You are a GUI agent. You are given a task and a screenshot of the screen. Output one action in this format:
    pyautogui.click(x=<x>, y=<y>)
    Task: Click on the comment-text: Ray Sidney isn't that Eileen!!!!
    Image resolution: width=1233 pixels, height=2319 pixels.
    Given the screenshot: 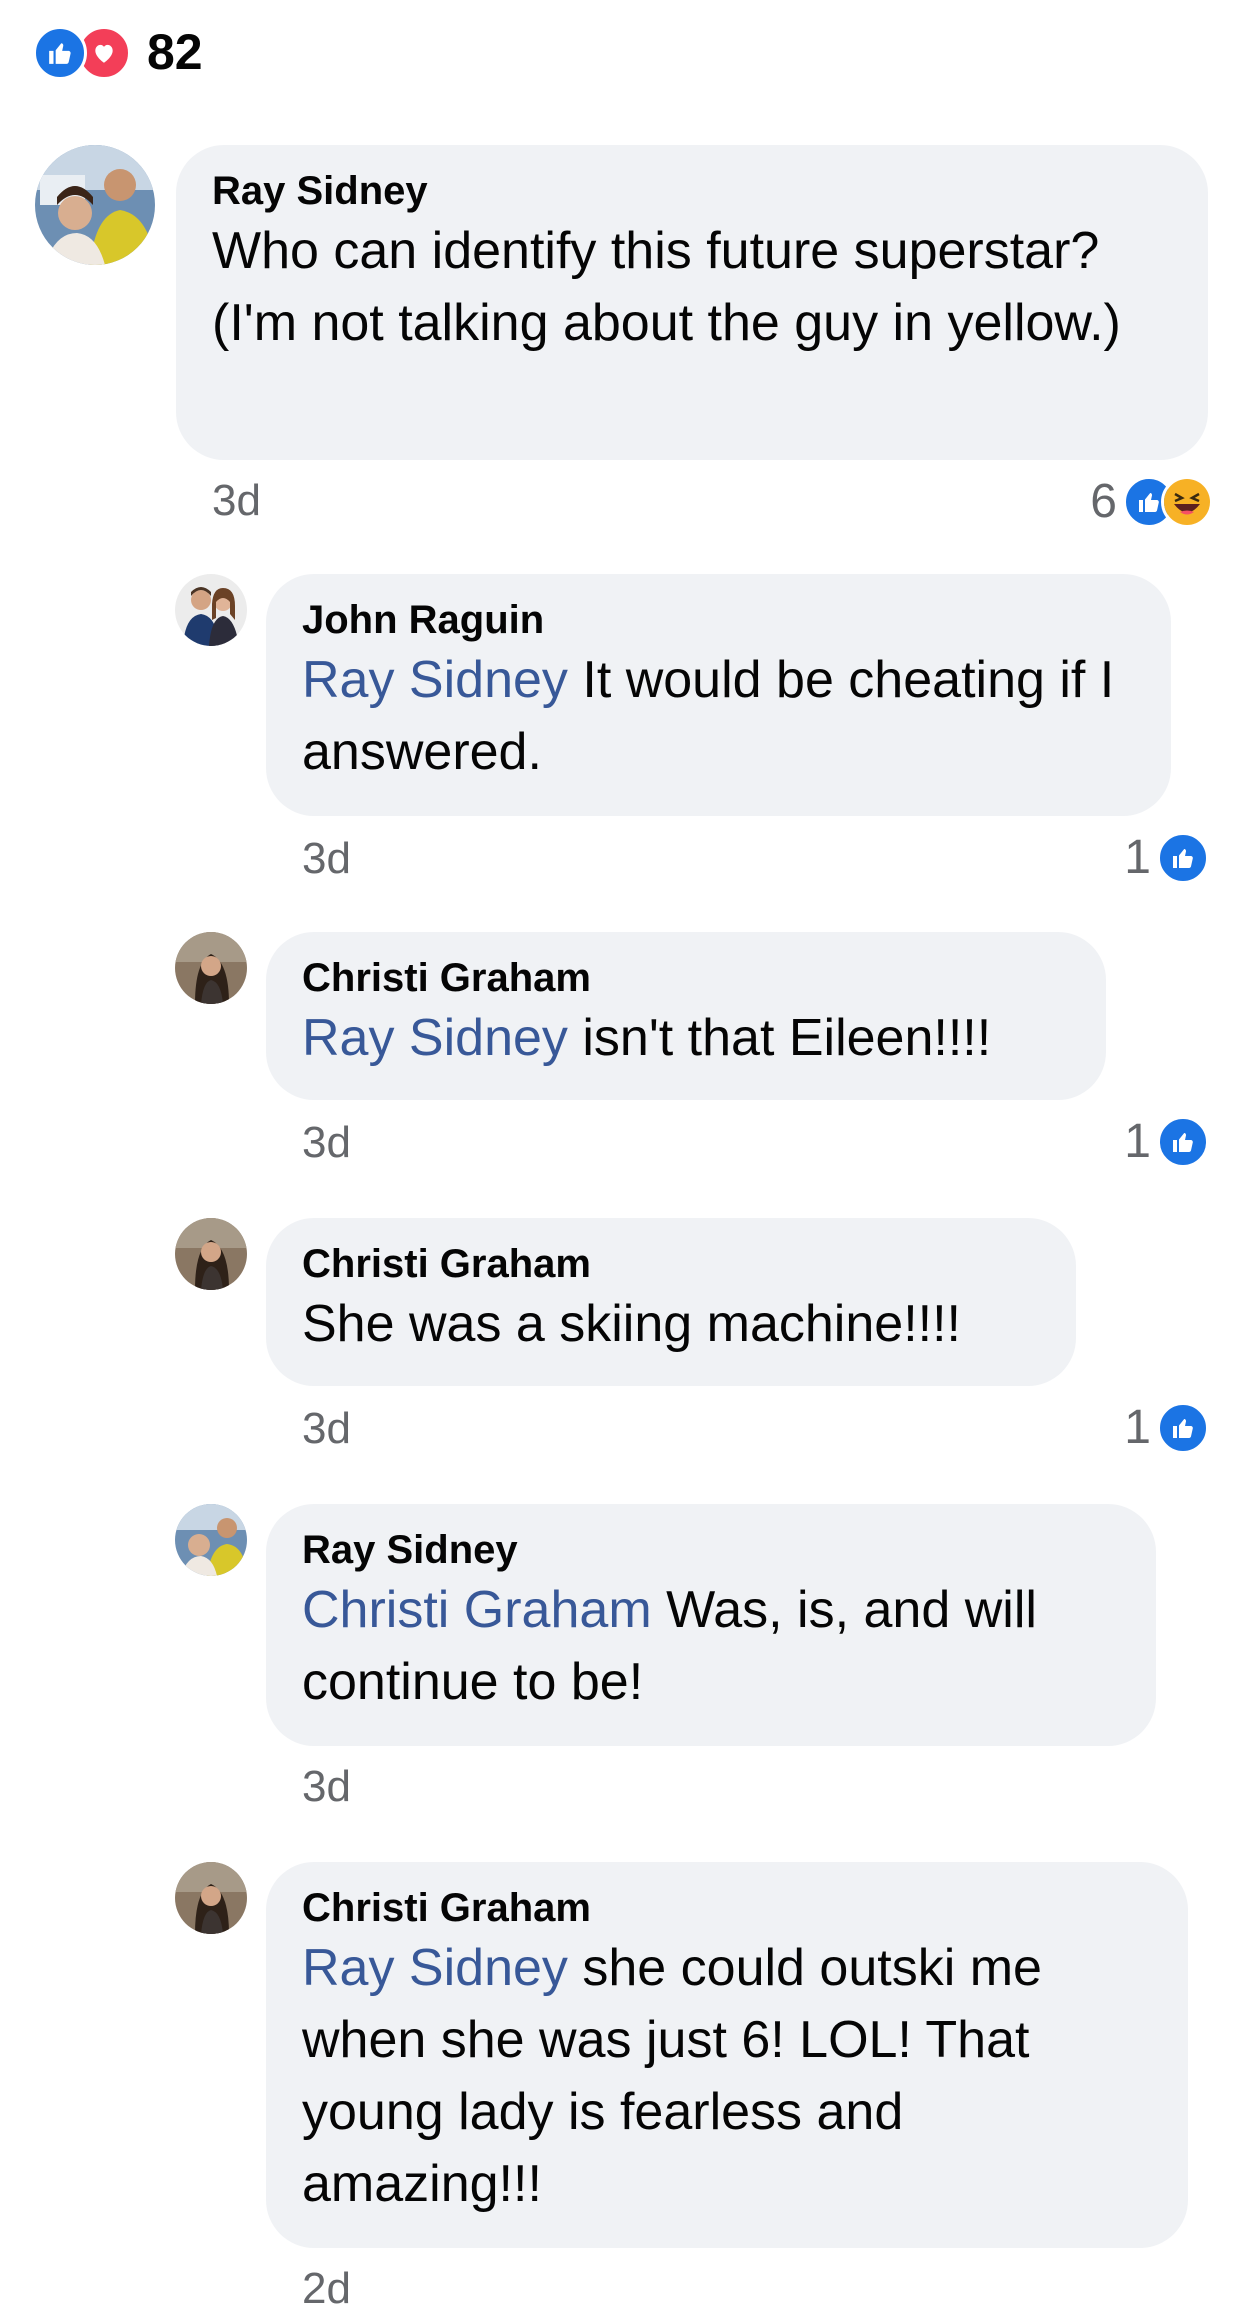 What is the action you would take?
    pyautogui.click(x=686, y=1038)
    